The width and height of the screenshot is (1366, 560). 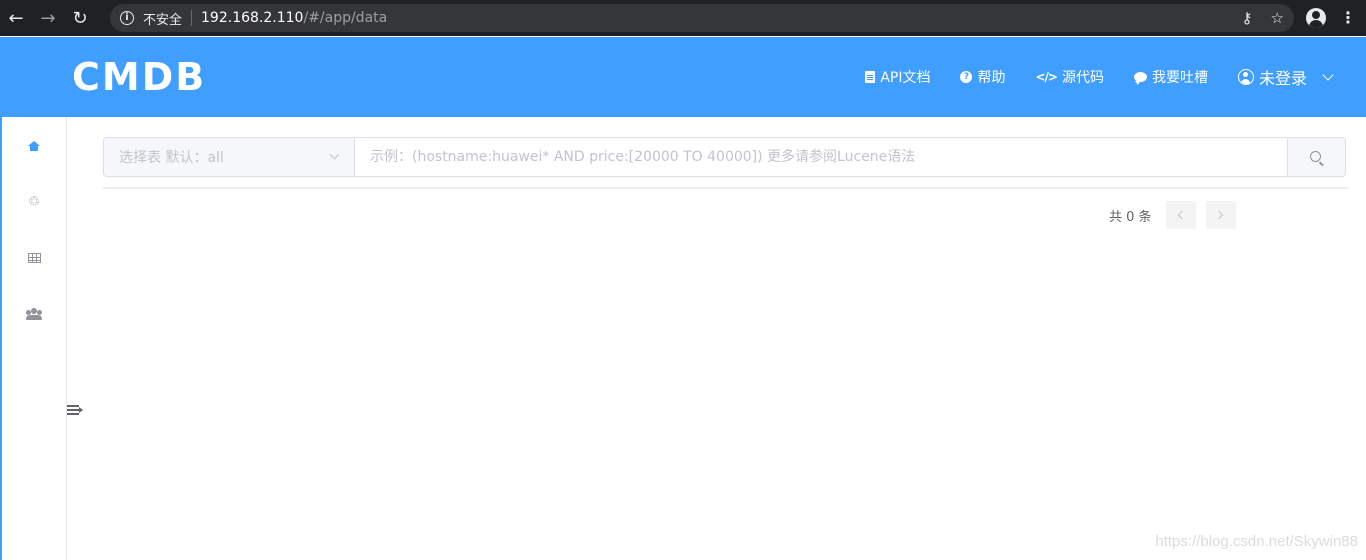 What do you see at coordinates (966, 77) in the screenshot?
I see `question-icon: ?` at bounding box center [966, 77].